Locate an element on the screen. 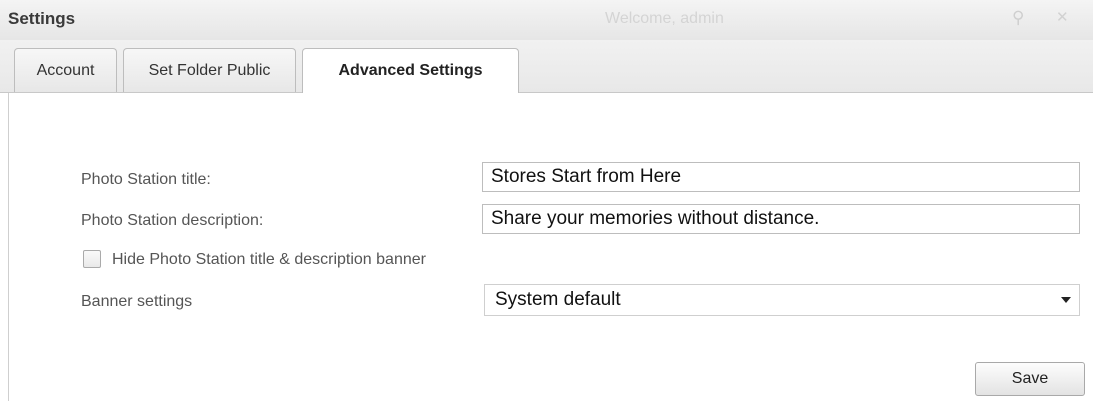  banner-settings-select: System default is located at coordinates (782, 300).